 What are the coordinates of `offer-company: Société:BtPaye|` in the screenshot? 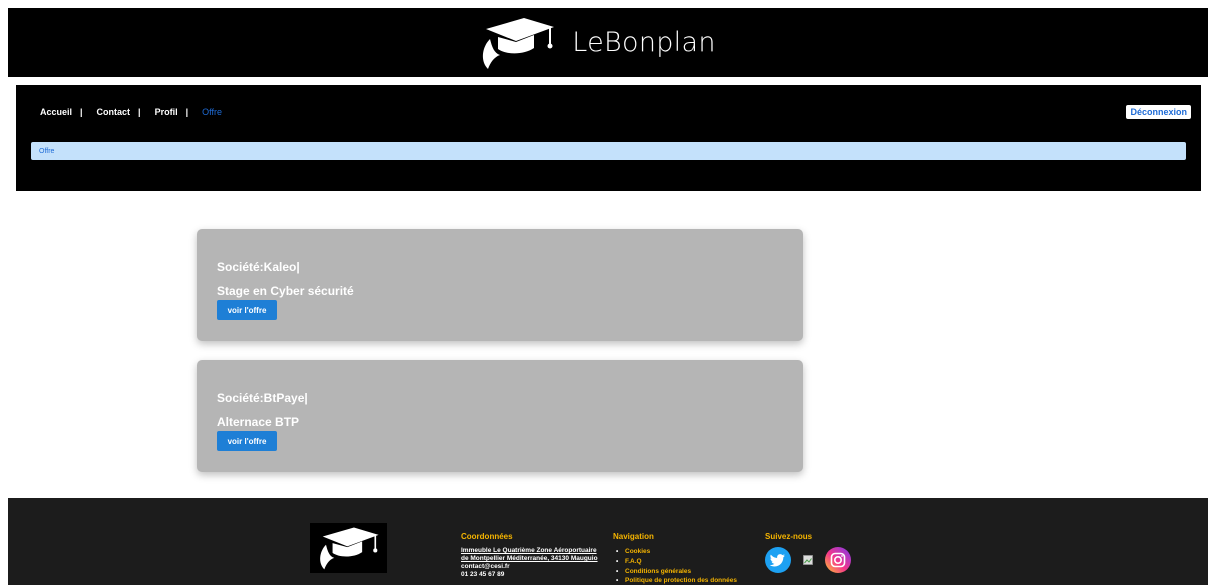 It's located at (262, 398).